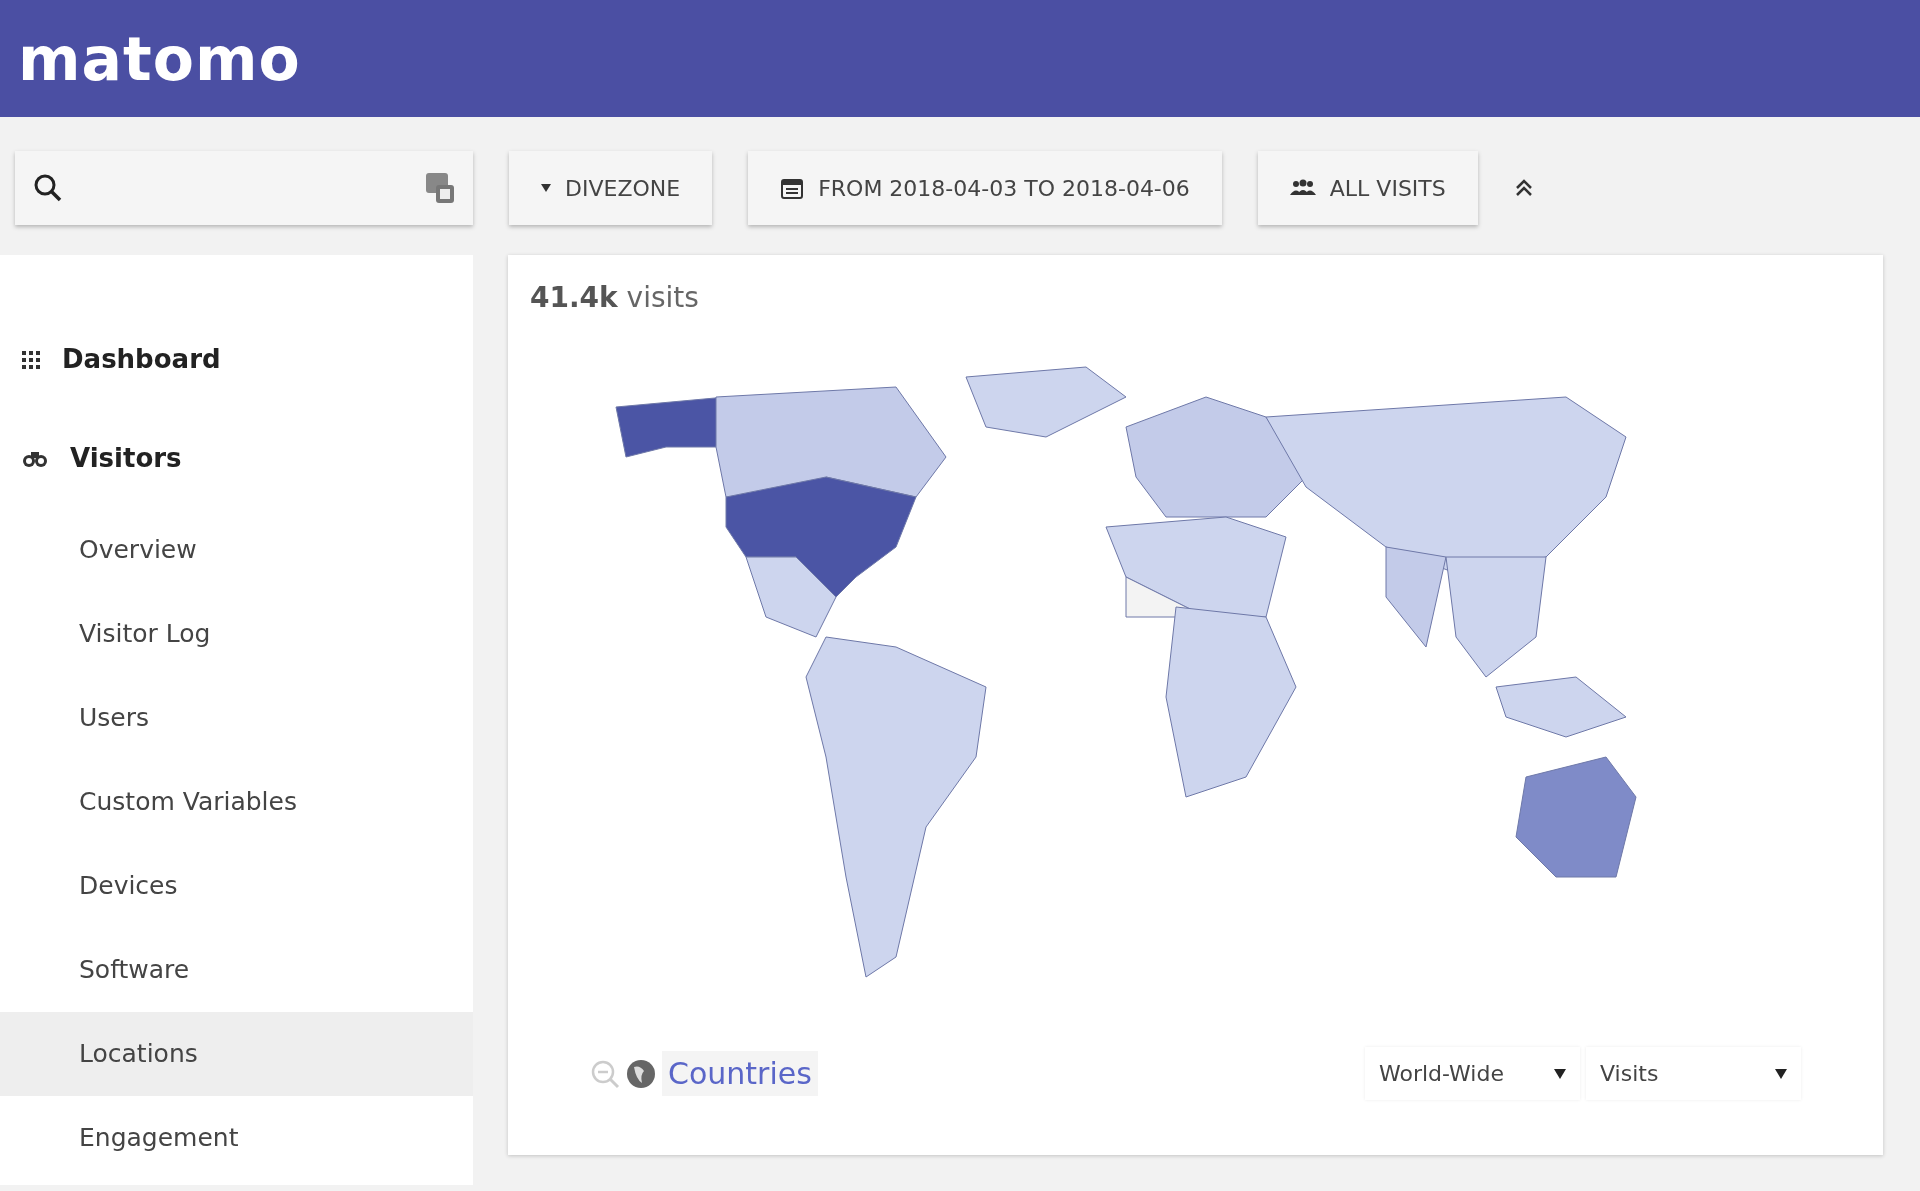  I want to click on site-selector-icon, so click(440, 188).